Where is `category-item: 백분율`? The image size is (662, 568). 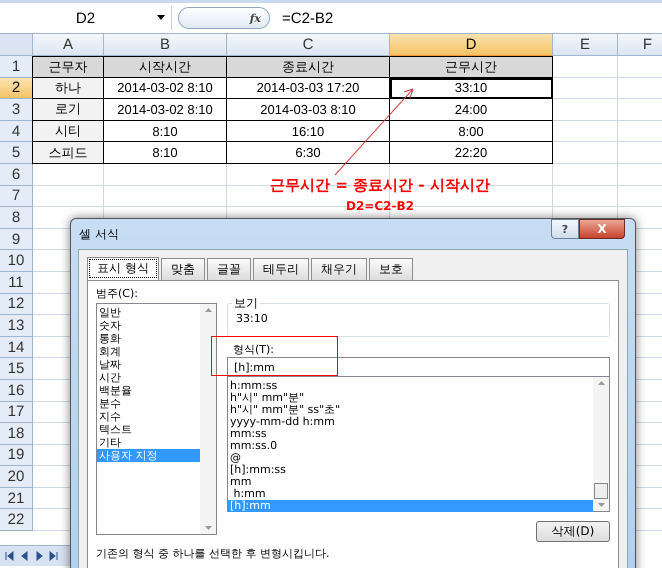
category-item: 백분율 is located at coordinates (148, 390).